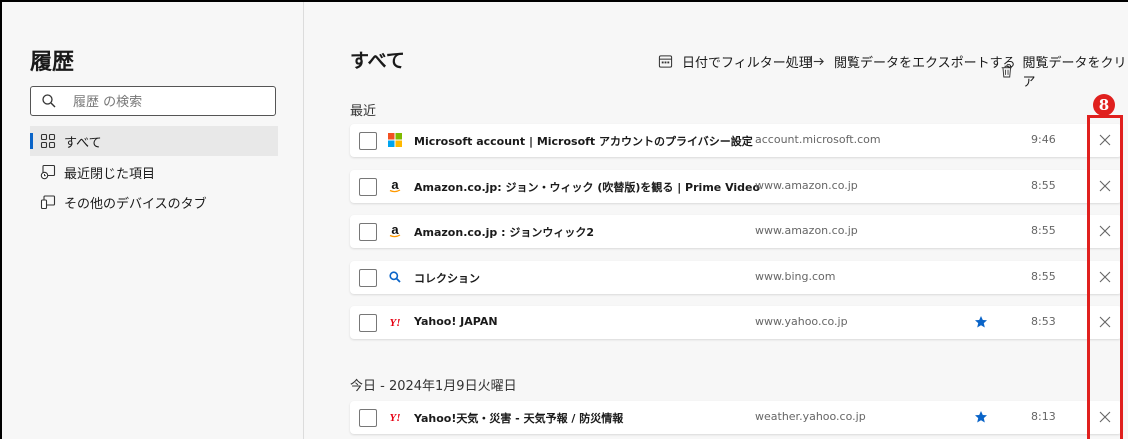 This screenshot has height=439, width=1128. I want to click on row-title: コレクション, so click(447, 278).